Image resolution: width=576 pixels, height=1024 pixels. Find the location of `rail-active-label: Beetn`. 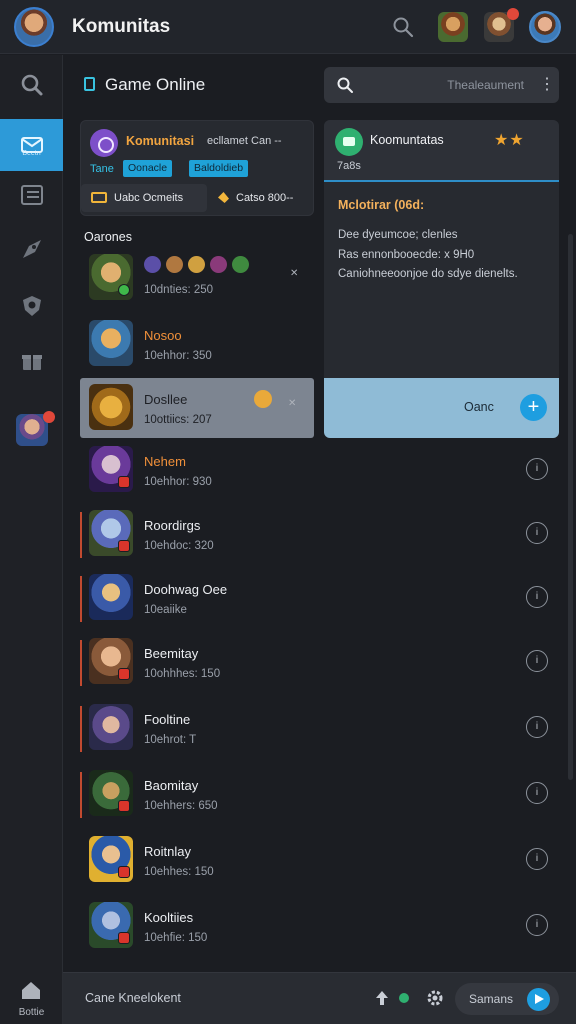

rail-active-label: Beetn is located at coordinates (31, 153).